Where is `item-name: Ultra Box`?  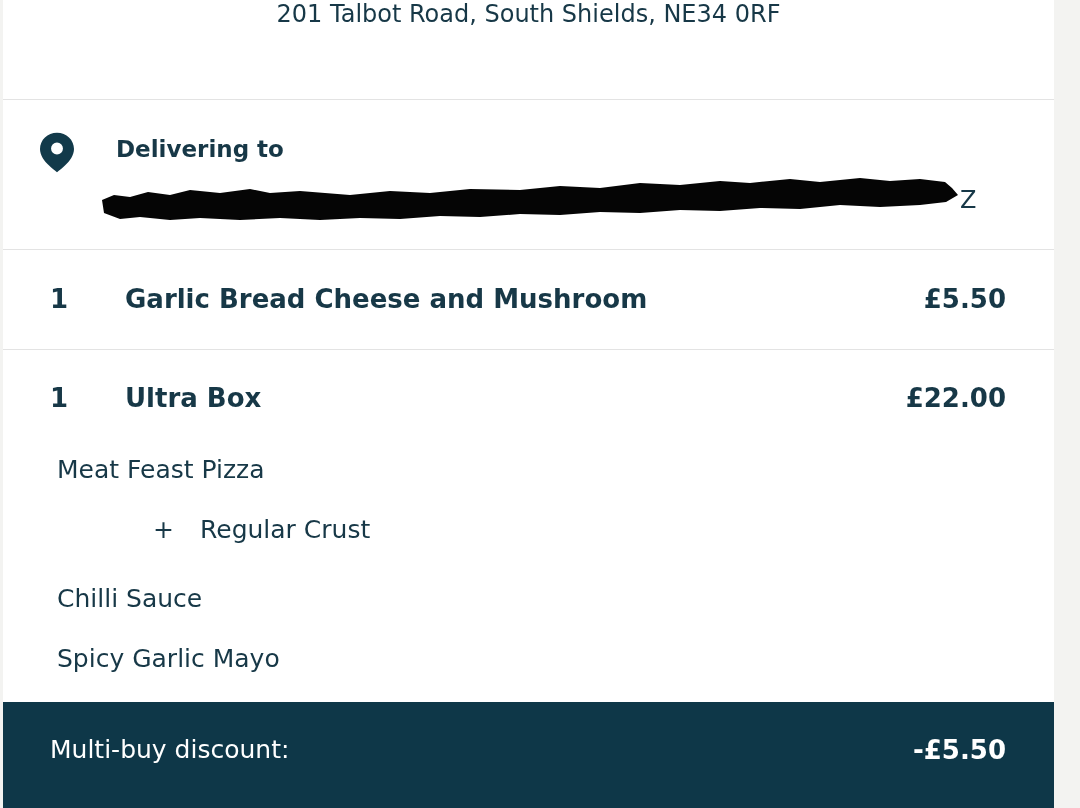 item-name: Ultra Box is located at coordinates (193, 398).